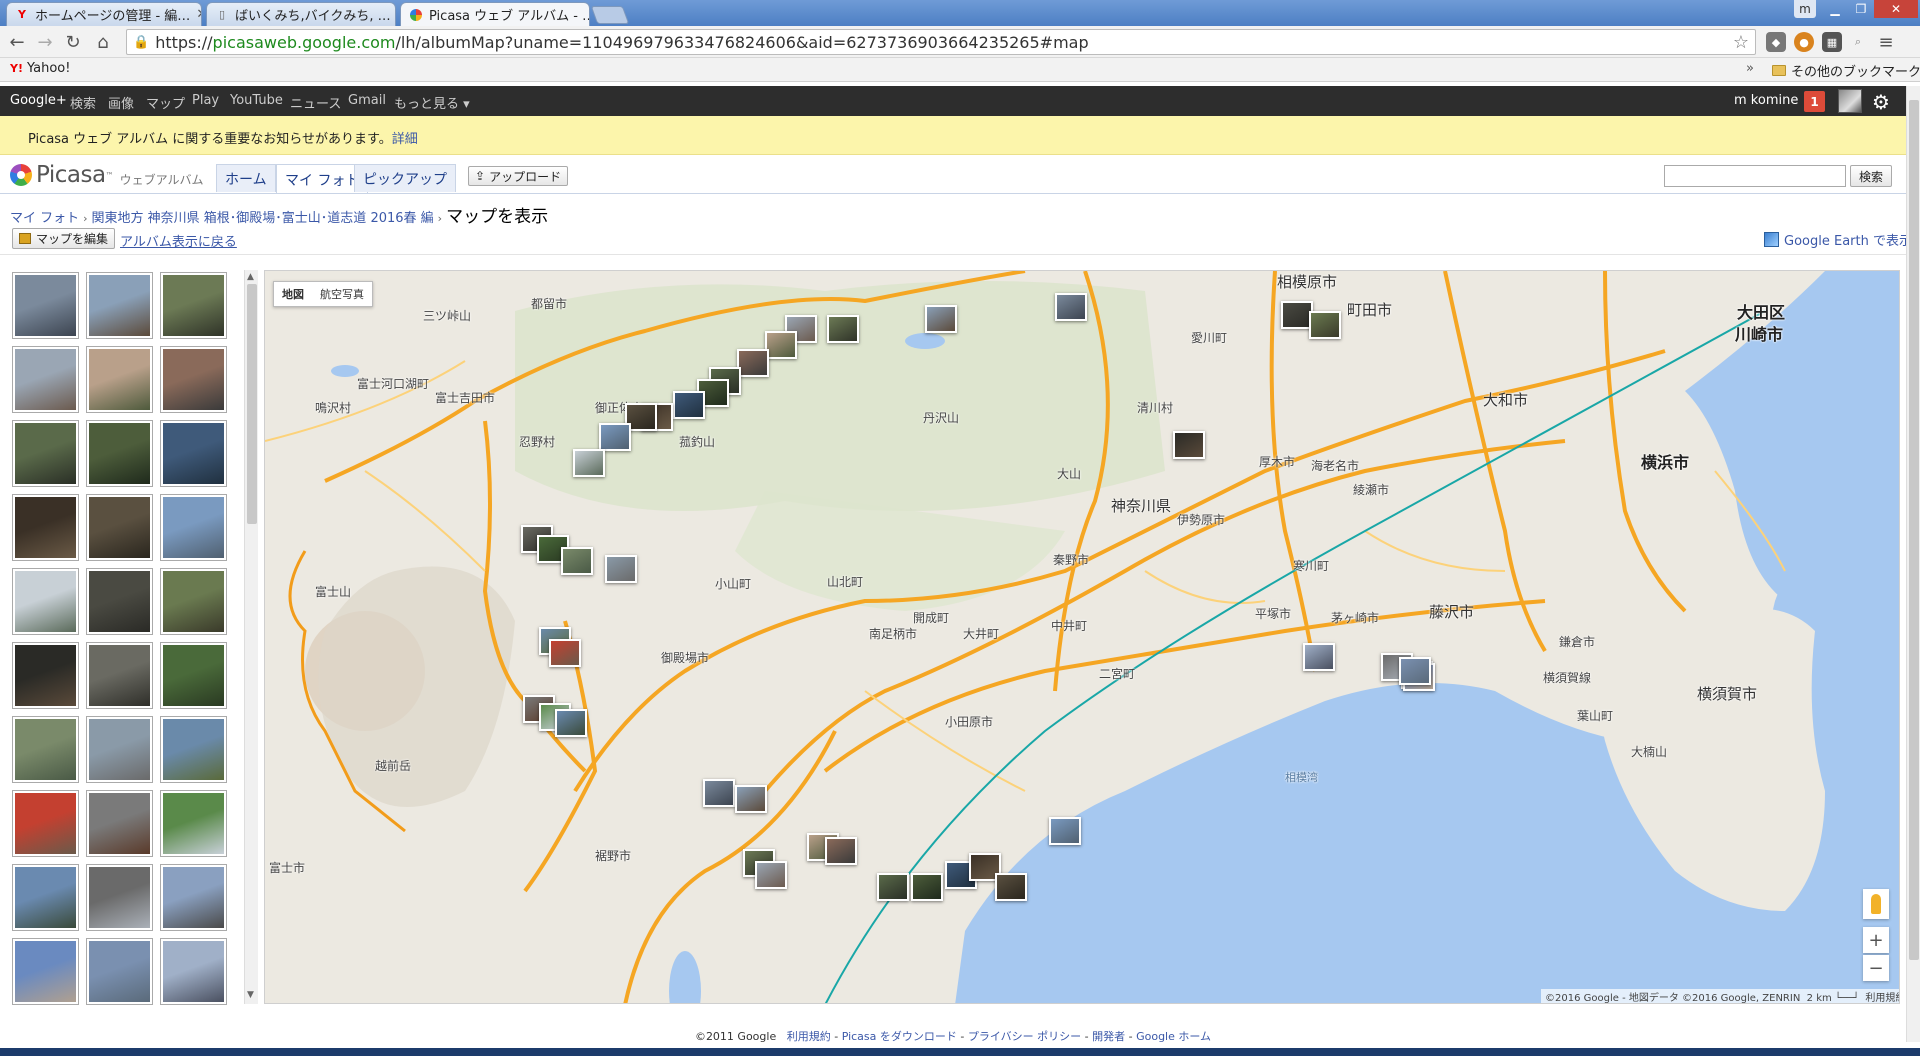 Image resolution: width=1920 pixels, height=1056 pixels. I want to click on zoom-out-button: −, so click(1876, 968).